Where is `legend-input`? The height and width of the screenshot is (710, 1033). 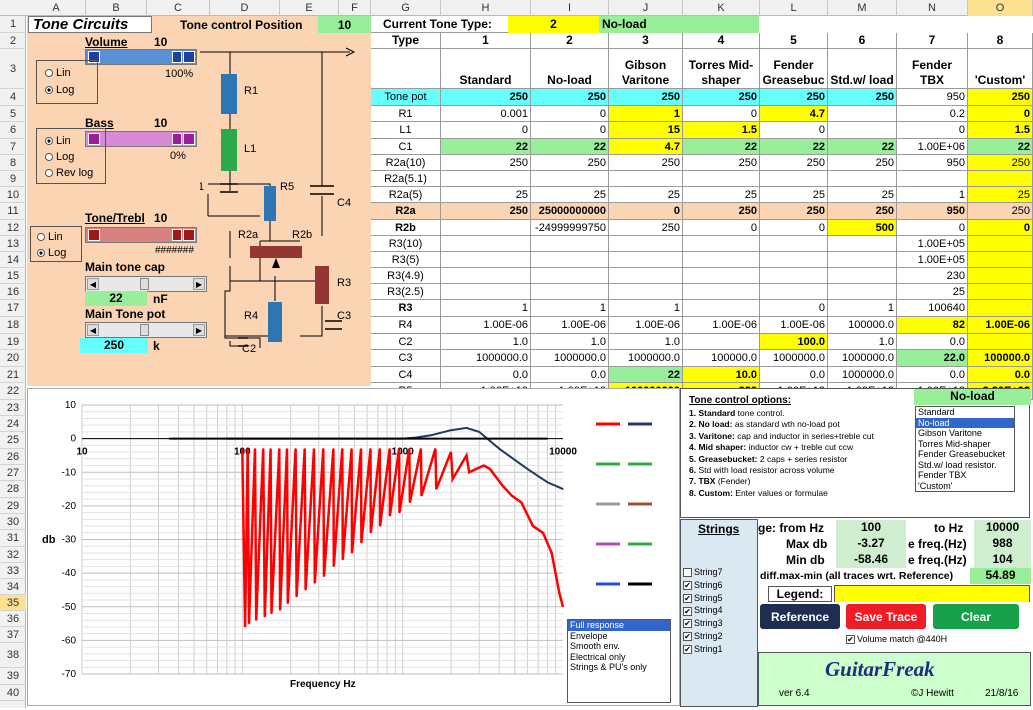 legend-input is located at coordinates (932, 594).